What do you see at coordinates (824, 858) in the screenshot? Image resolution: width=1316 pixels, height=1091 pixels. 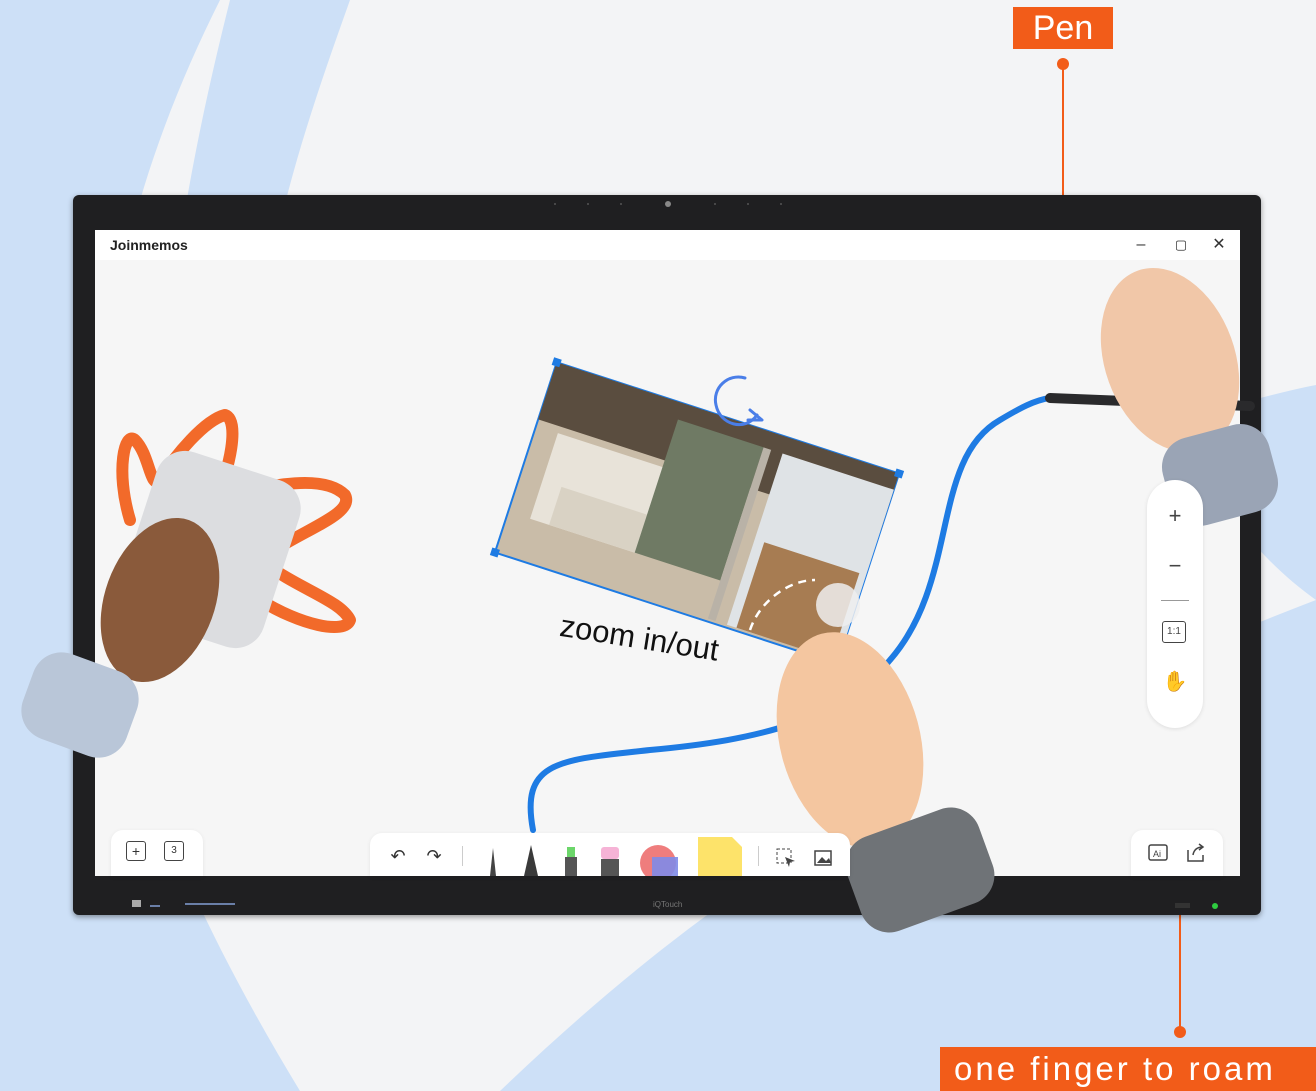 I see `image-icon` at bounding box center [824, 858].